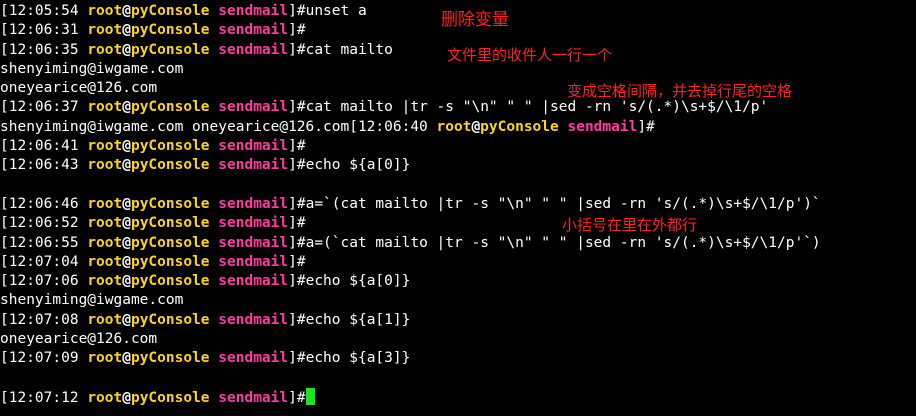  Describe the element at coordinates (310, 396) in the screenshot. I see `terminal-cursor` at that location.